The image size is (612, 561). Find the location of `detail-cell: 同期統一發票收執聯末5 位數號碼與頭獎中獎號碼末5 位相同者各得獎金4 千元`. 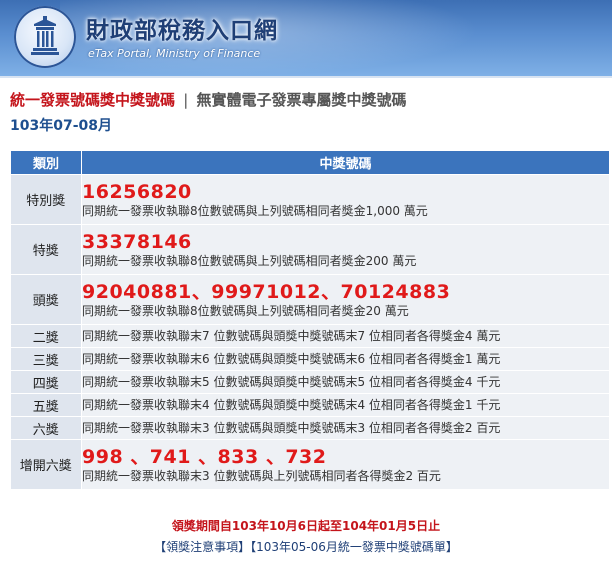

detail-cell: 同期統一發票收執聯末5 位數號碼與頭獎中獎號碼末5 位相同者各得獎金4 千元 is located at coordinates (345, 382).